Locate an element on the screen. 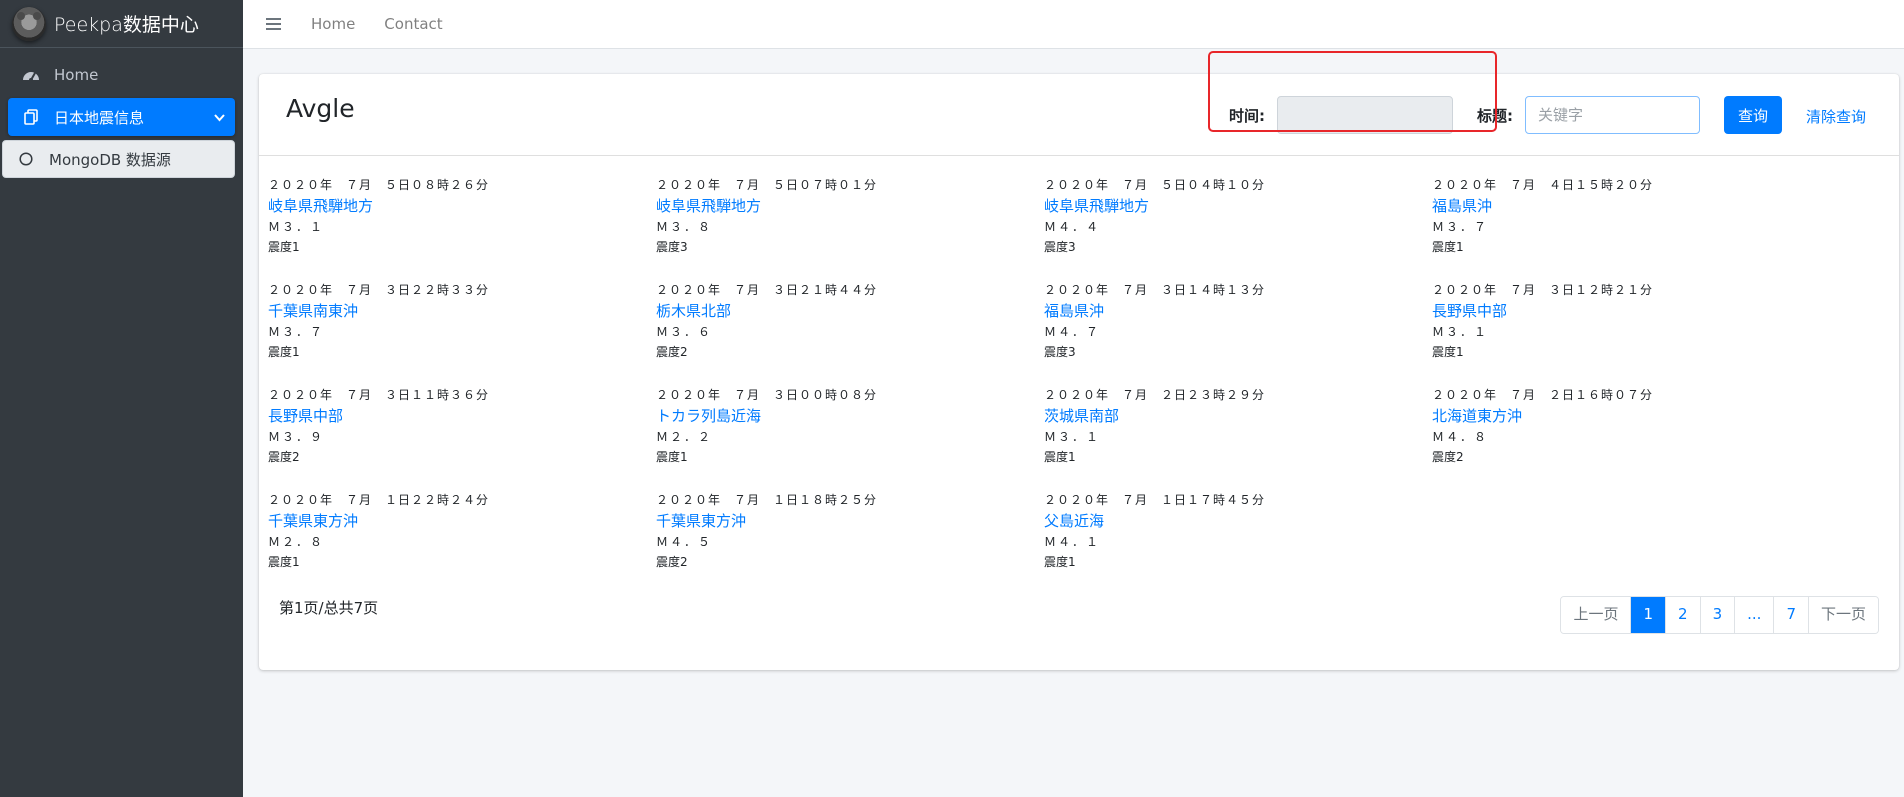 The height and width of the screenshot is (797, 1904). brand: Peekpa数据中心 is located at coordinates (121, 24).